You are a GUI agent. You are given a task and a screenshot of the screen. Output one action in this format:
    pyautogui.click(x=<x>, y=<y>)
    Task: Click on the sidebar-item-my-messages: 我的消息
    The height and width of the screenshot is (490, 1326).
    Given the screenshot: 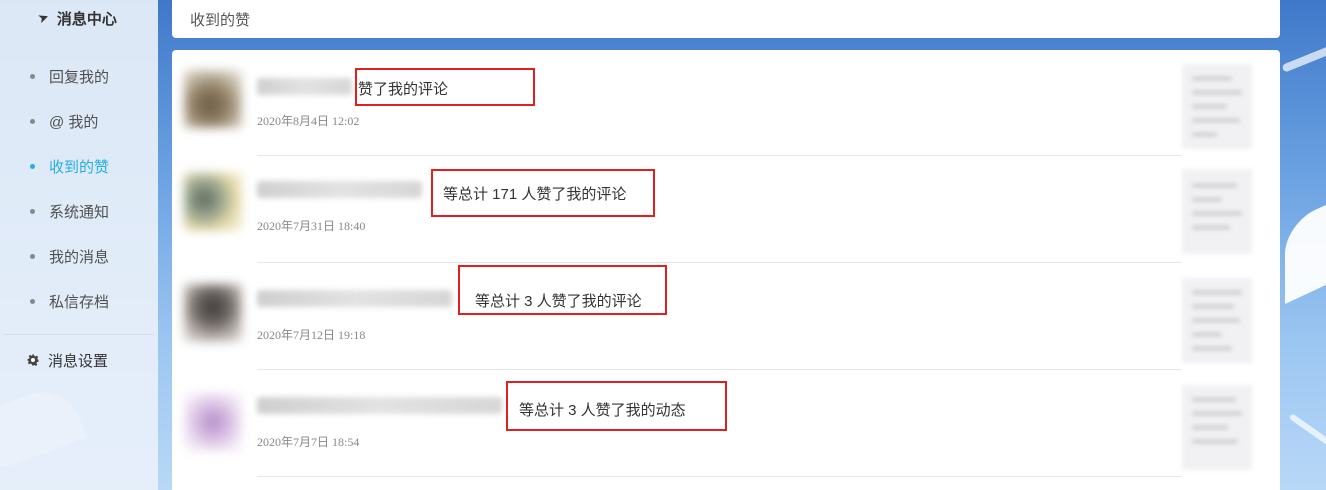 What is the action you would take?
    pyautogui.click(x=79, y=256)
    